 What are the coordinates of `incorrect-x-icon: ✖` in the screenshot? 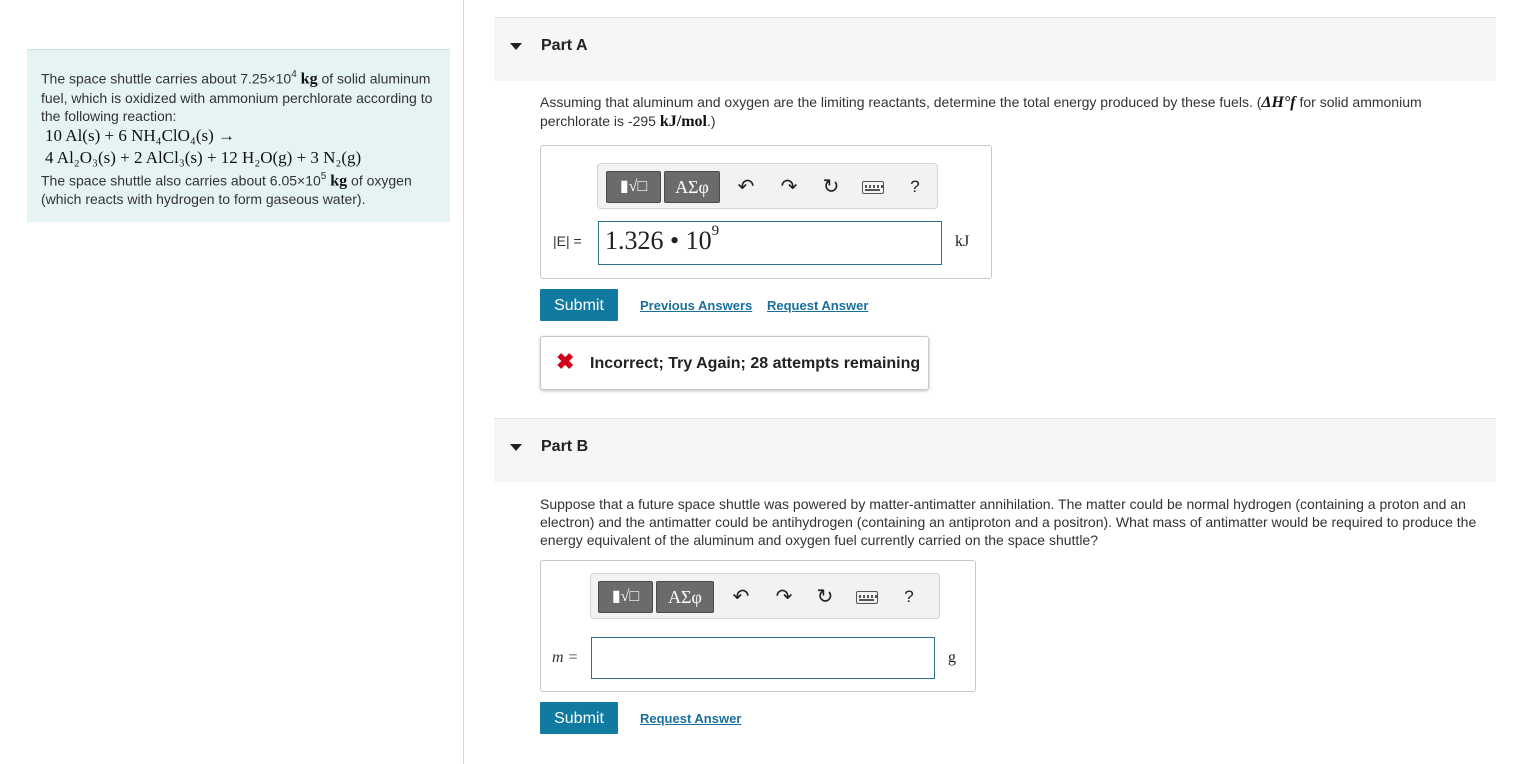 It's located at (565, 361).